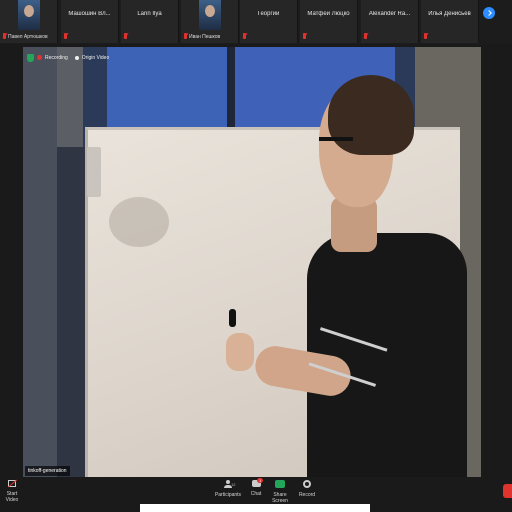 The image size is (512, 512). I want to click on recording-dot-icon, so click(39, 57).